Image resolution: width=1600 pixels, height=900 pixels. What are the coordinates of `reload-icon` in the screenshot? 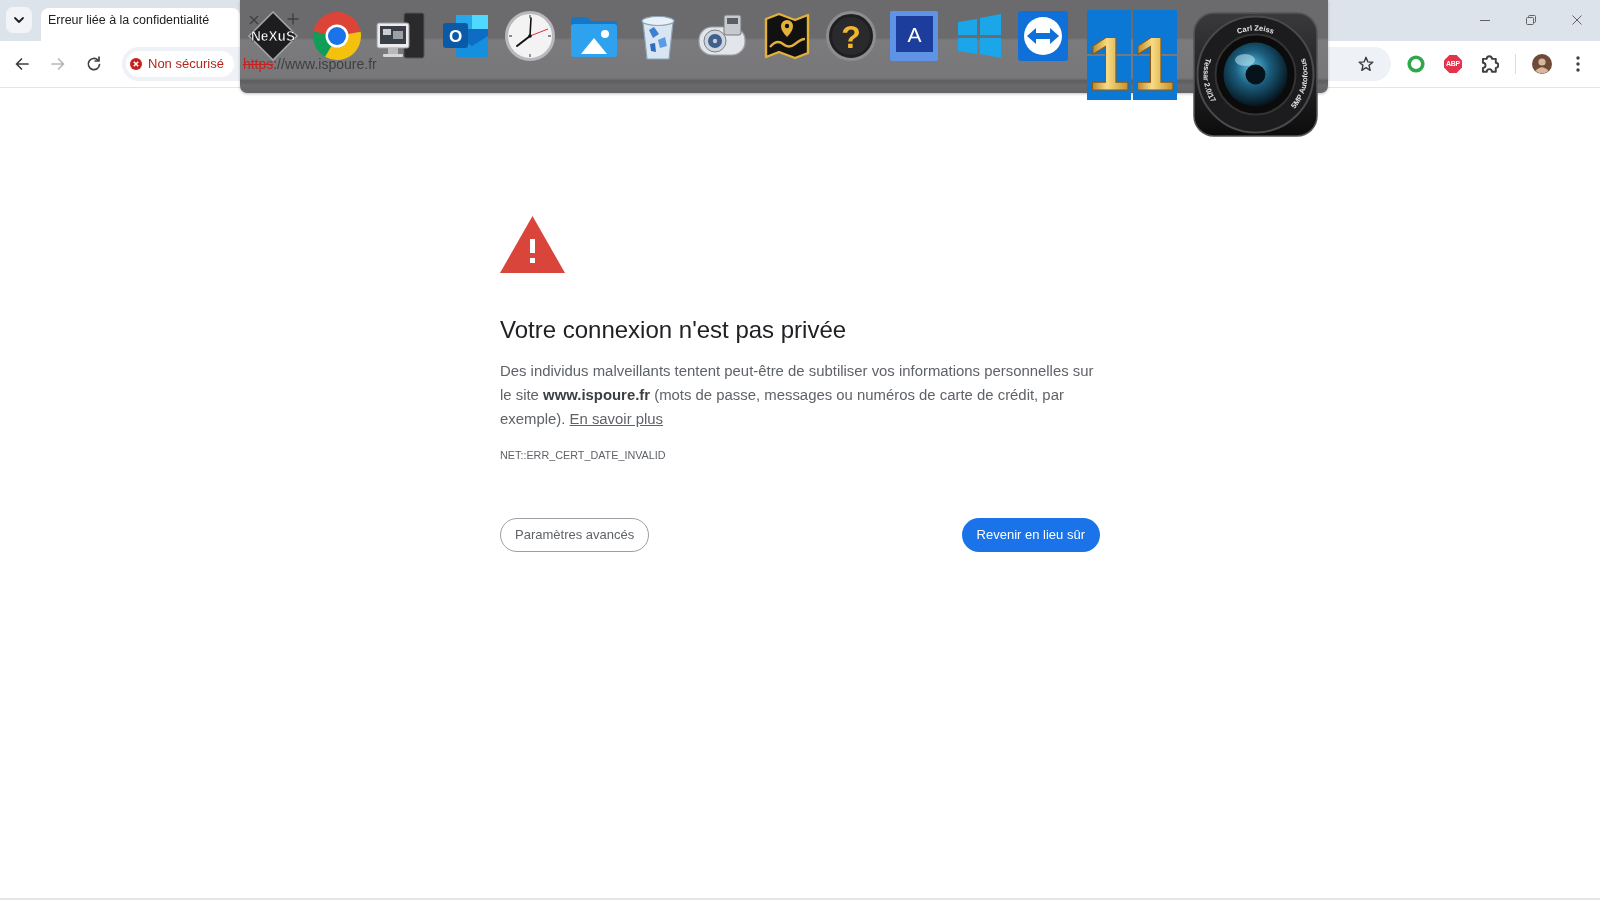 It's located at (94, 64).